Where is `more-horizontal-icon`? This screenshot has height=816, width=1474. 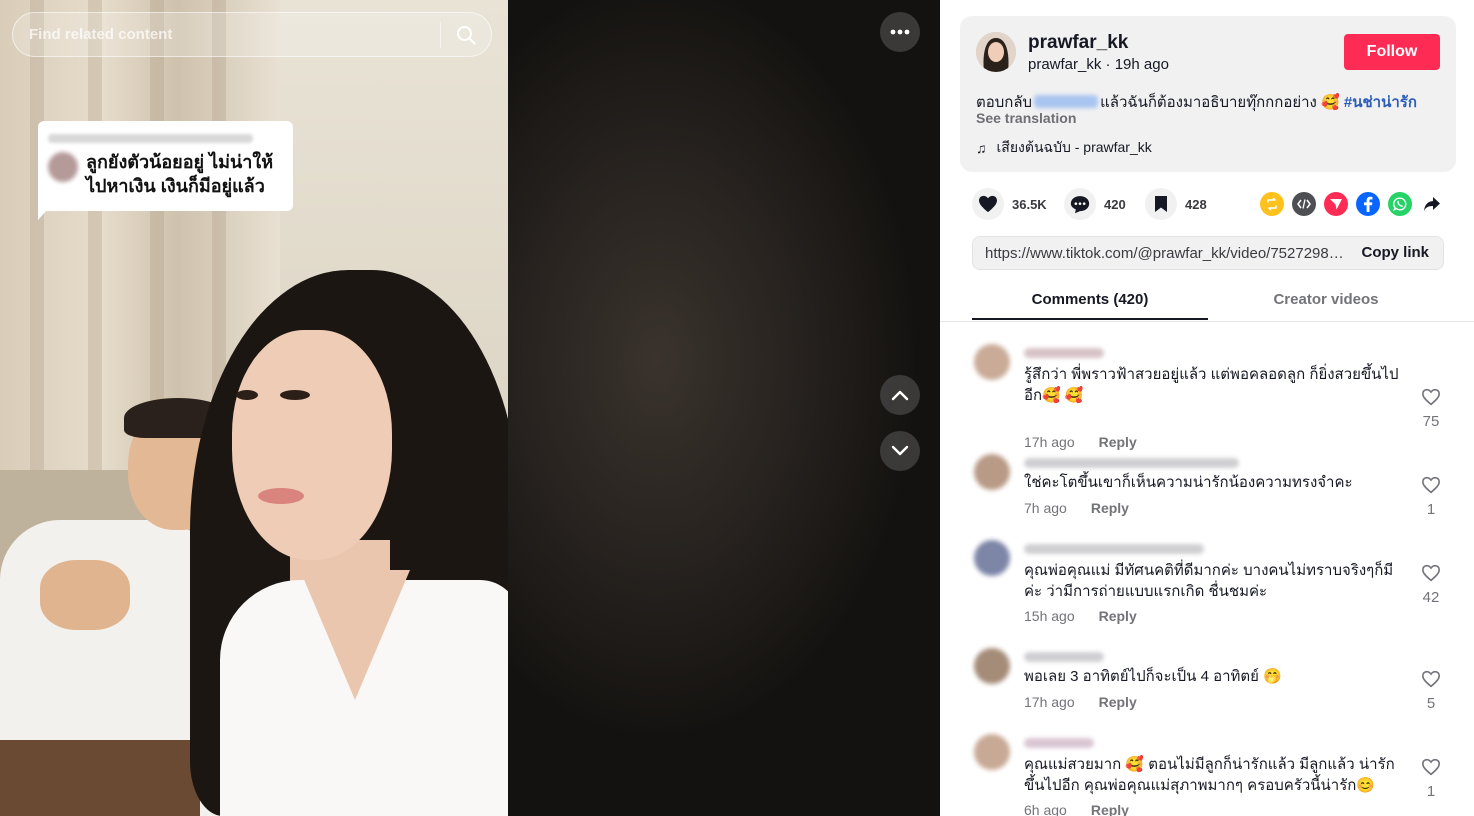
more-horizontal-icon is located at coordinates (900, 32).